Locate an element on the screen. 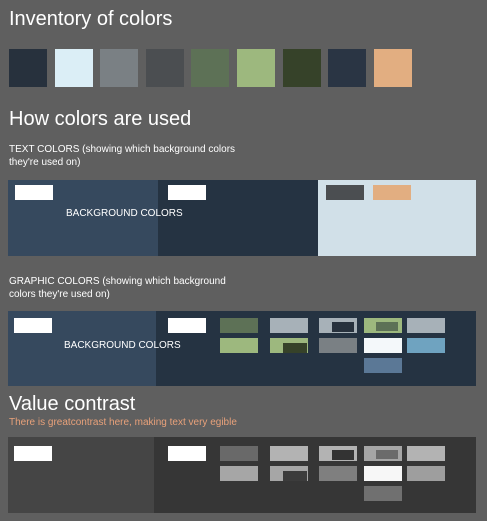 The image size is (487, 521). contrast-chip-grey-steel is located at coordinates (383, 493).